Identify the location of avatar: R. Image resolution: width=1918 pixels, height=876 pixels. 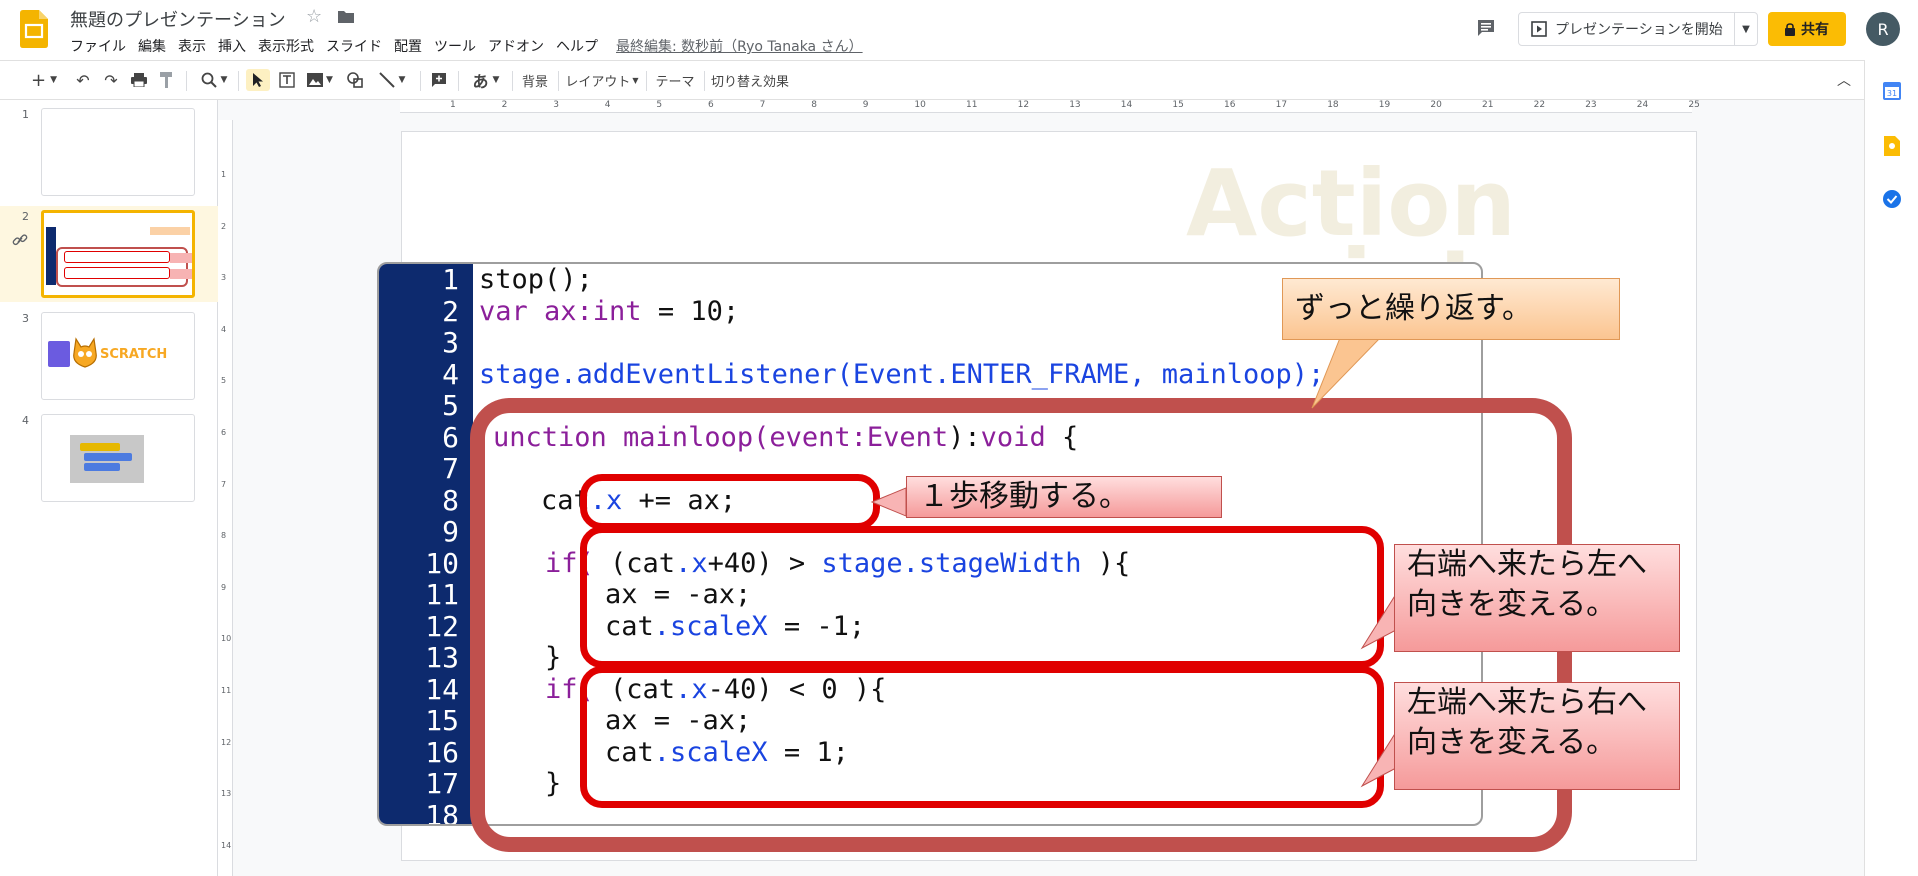
(1883, 29).